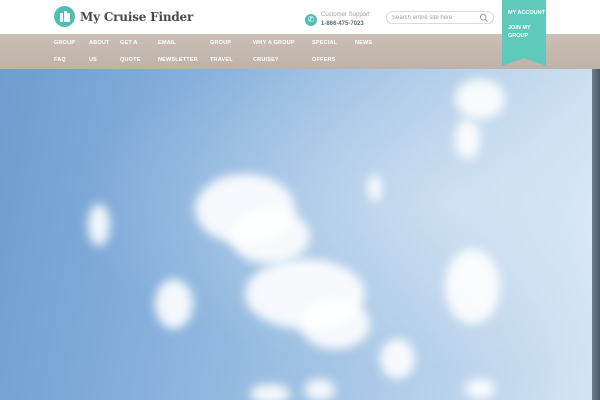  I want to click on nav-label: GET A, so click(129, 43).